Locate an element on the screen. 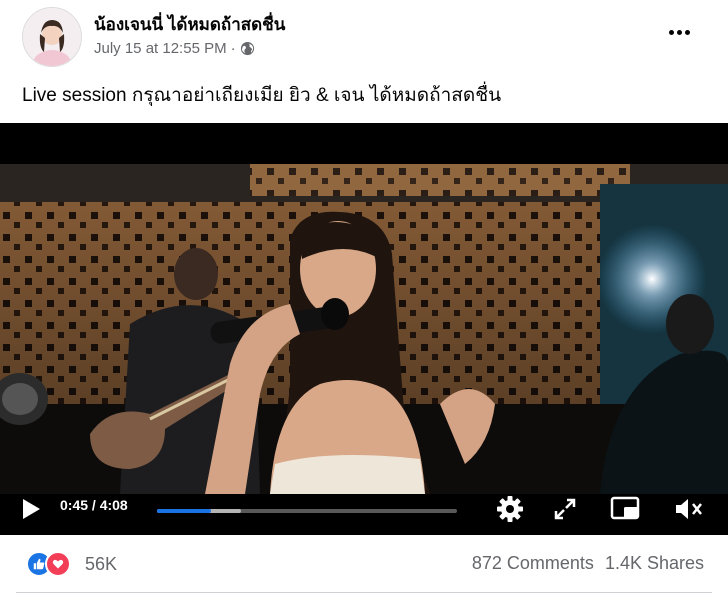 The width and height of the screenshot is (728, 597). expand-icon is located at coordinates (565, 511).